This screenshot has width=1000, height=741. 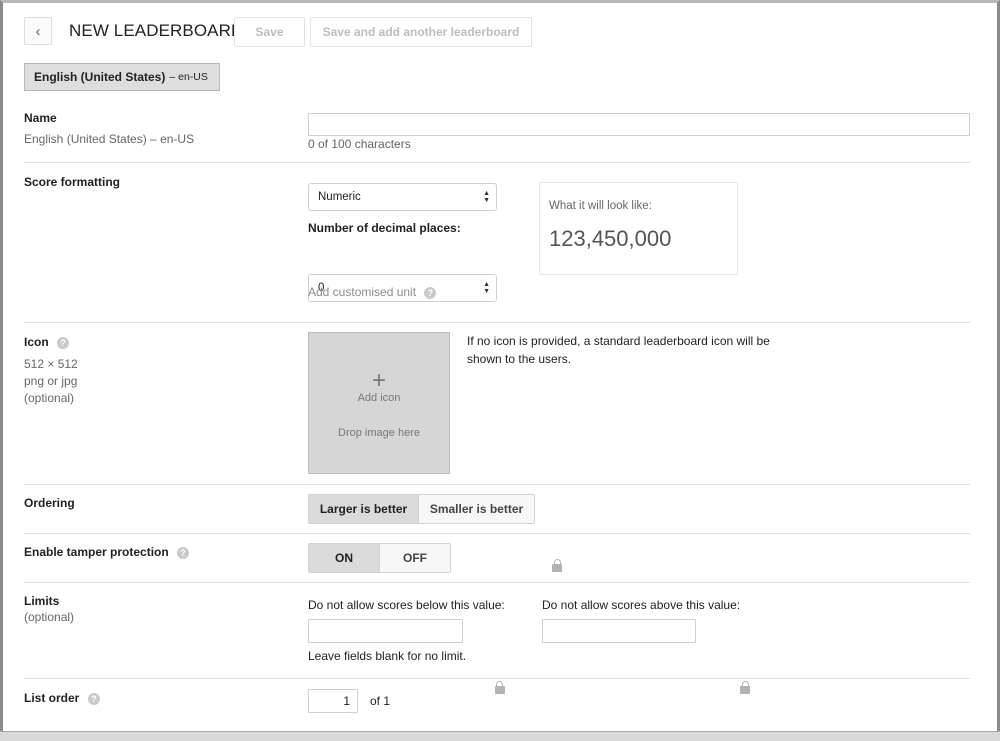 I want to click on limits-label: Limits, so click(x=42, y=601).